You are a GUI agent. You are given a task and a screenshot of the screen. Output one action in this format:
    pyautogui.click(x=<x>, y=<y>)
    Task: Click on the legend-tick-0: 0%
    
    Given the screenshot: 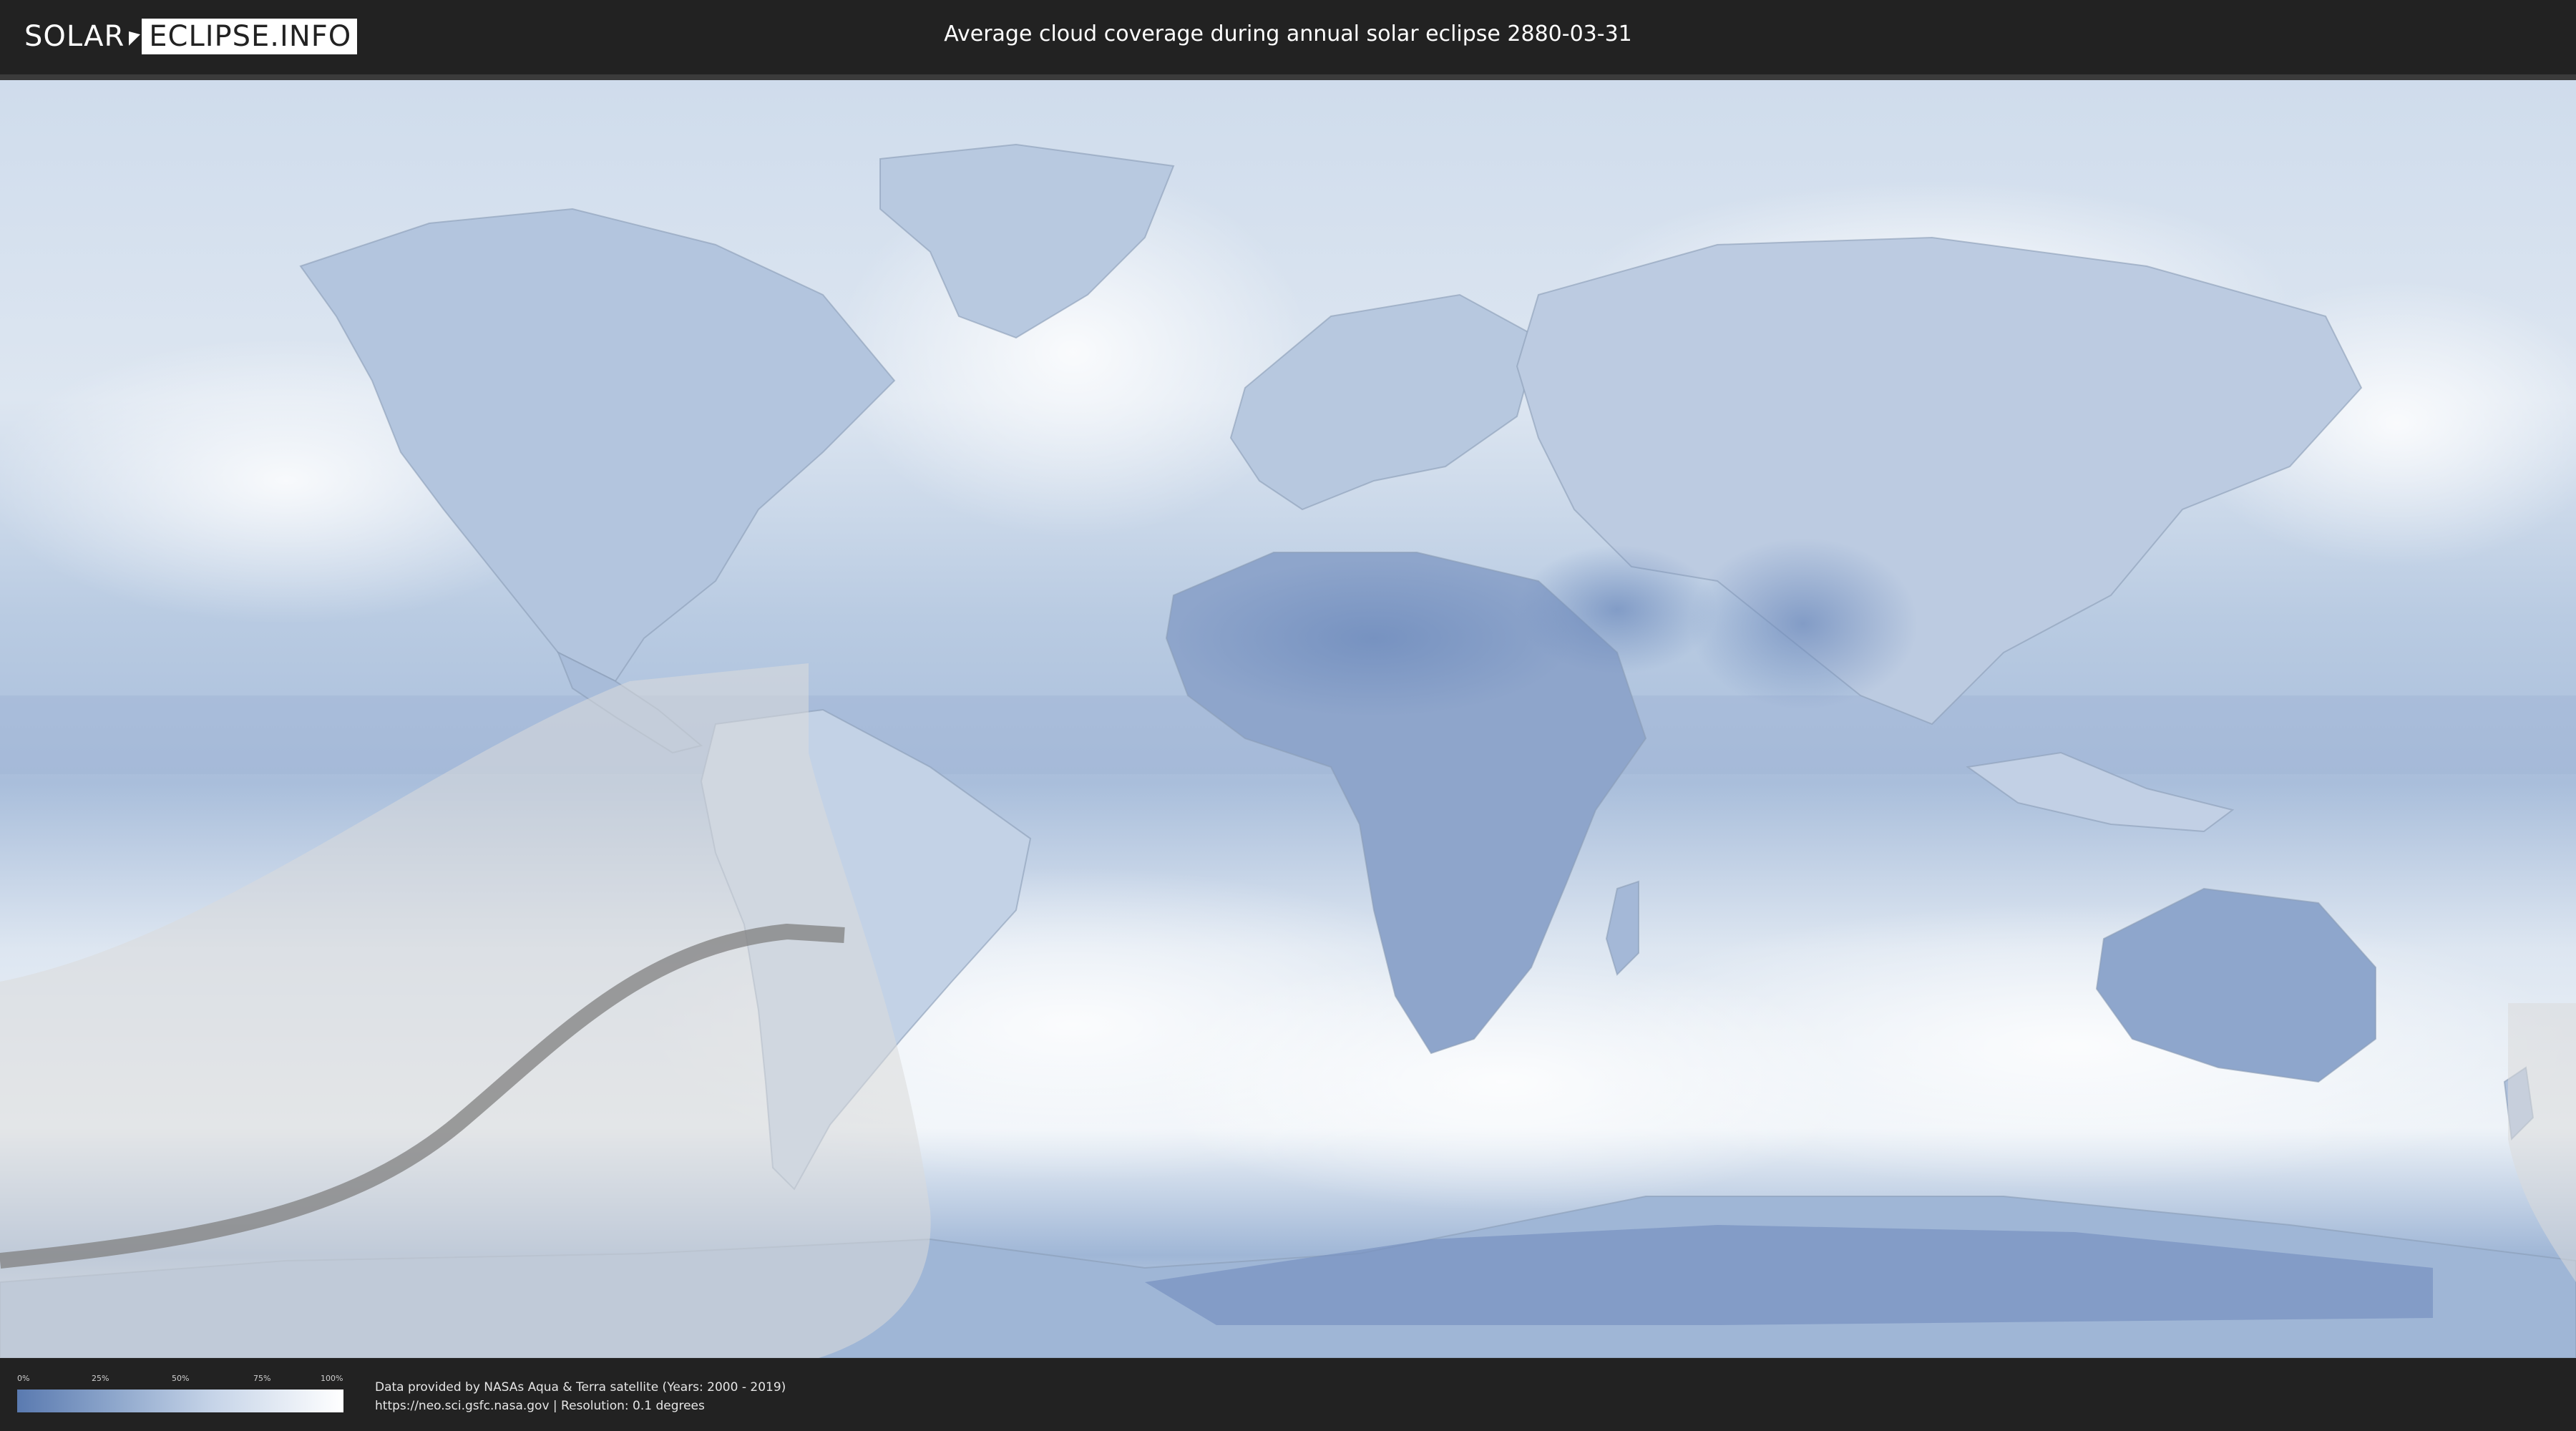 What is the action you would take?
    pyautogui.click(x=23, y=1378)
    